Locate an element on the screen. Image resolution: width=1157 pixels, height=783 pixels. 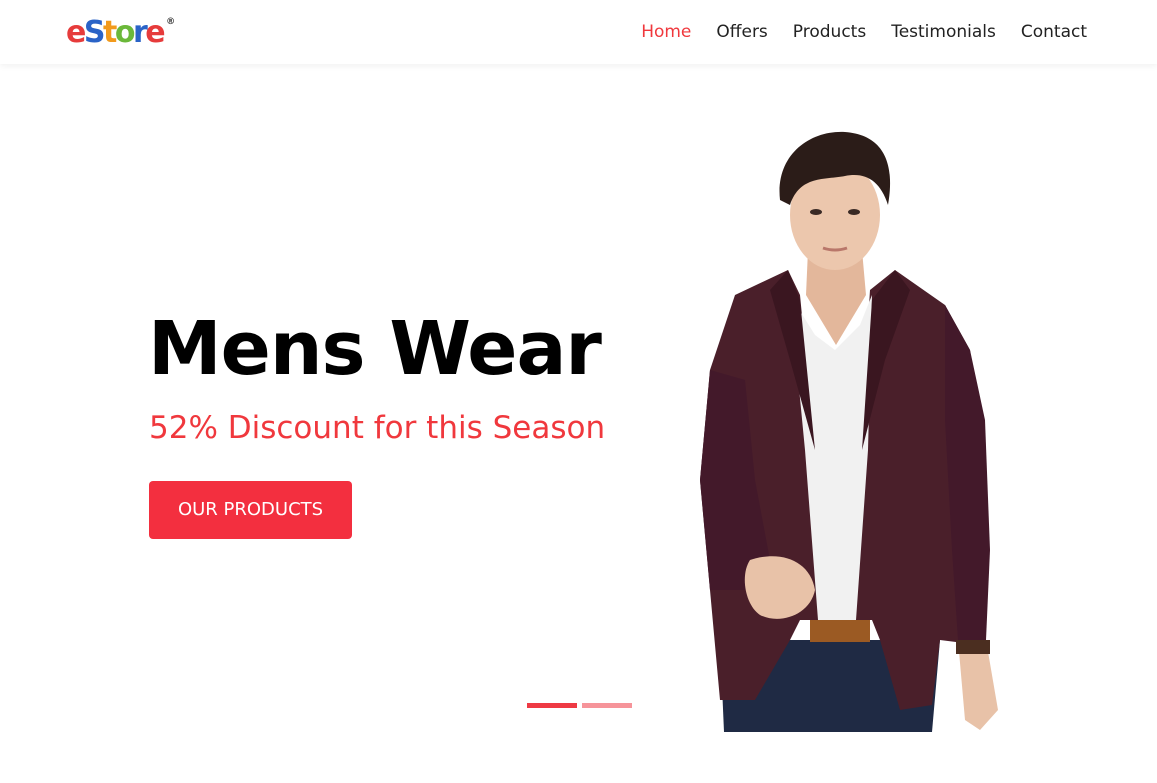
logo-letter: t is located at coordinates (109, 32).